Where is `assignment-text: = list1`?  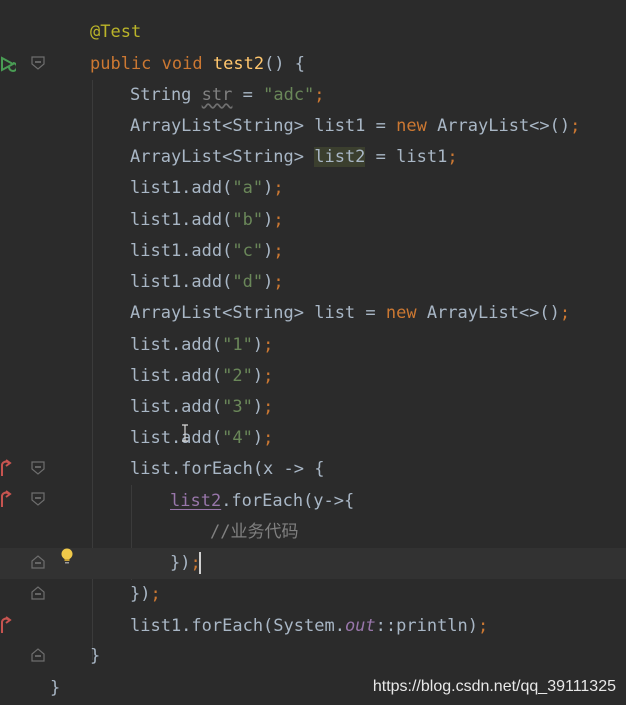 assignment-text: = list1 is located at coordinates (406, 157).